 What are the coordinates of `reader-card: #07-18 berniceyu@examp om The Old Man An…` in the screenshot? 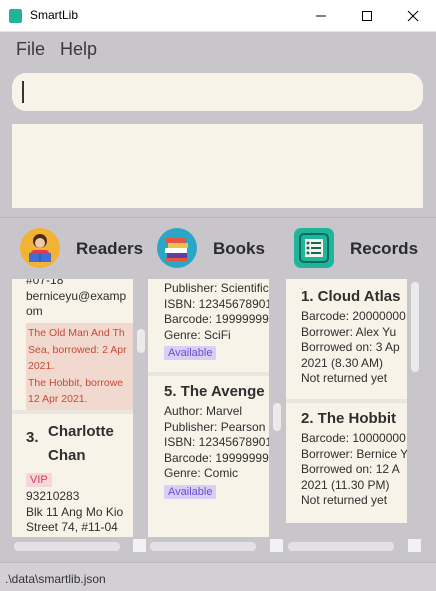 It's located at (72, 344).